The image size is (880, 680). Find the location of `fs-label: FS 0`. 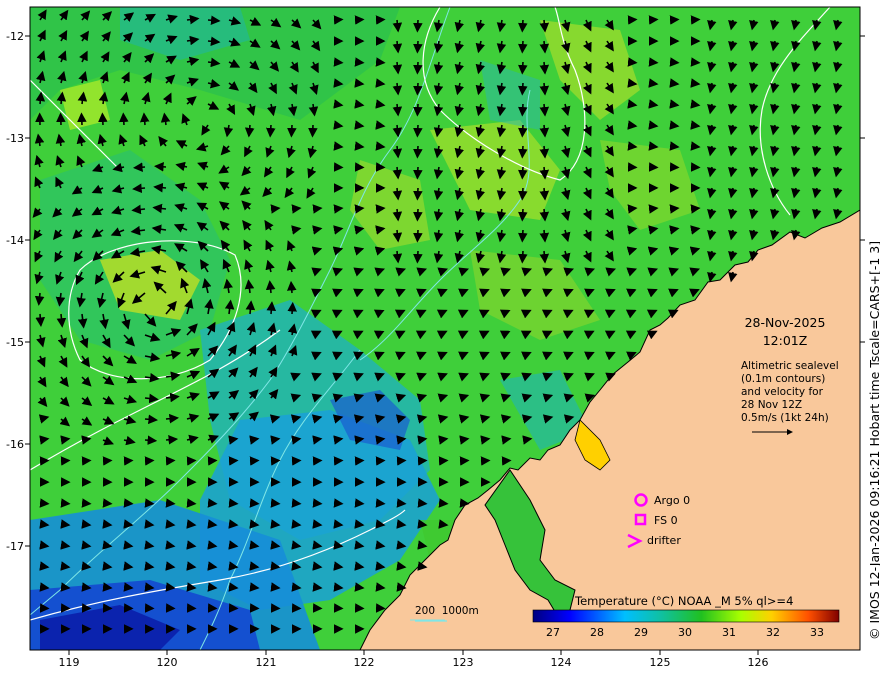

fs-label: FS 0 is located at coordinates (666, 520).